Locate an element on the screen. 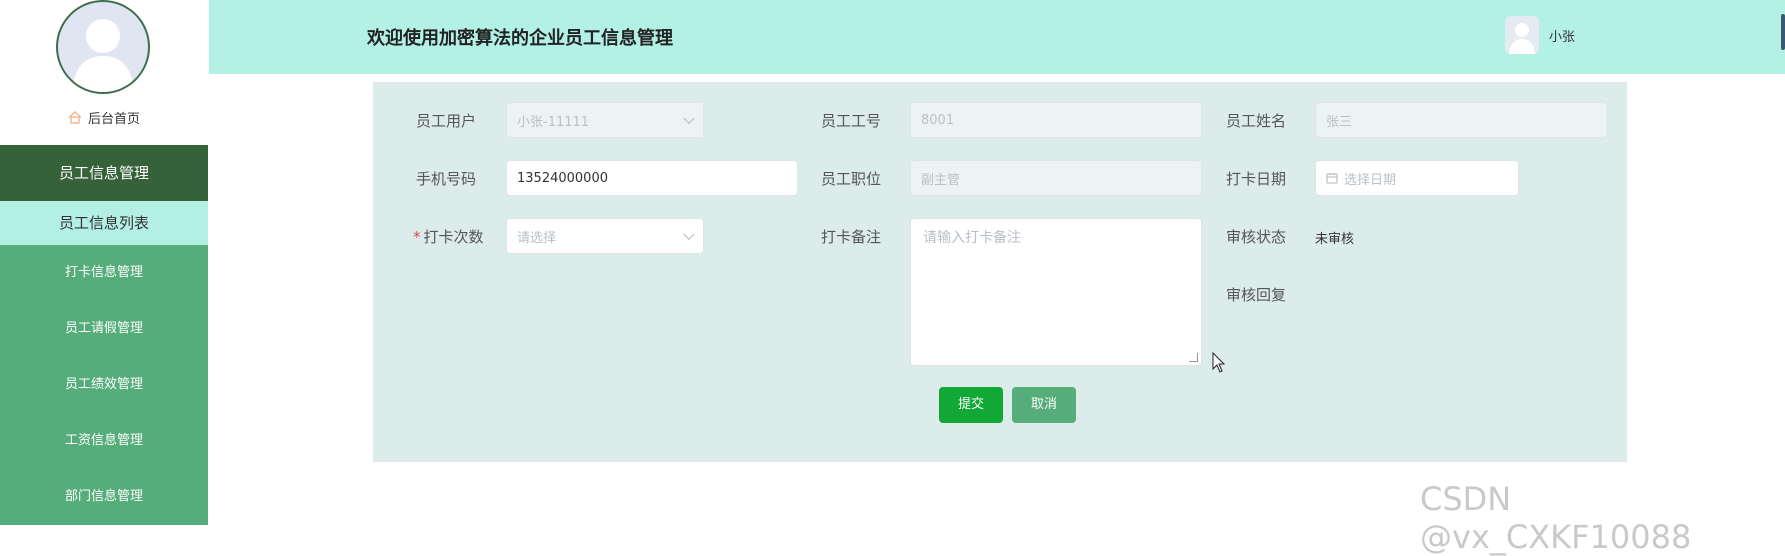 This screenshot has height=556, width=1785. employee-id-label: 员工工号 is located at coordinates (851, 121).